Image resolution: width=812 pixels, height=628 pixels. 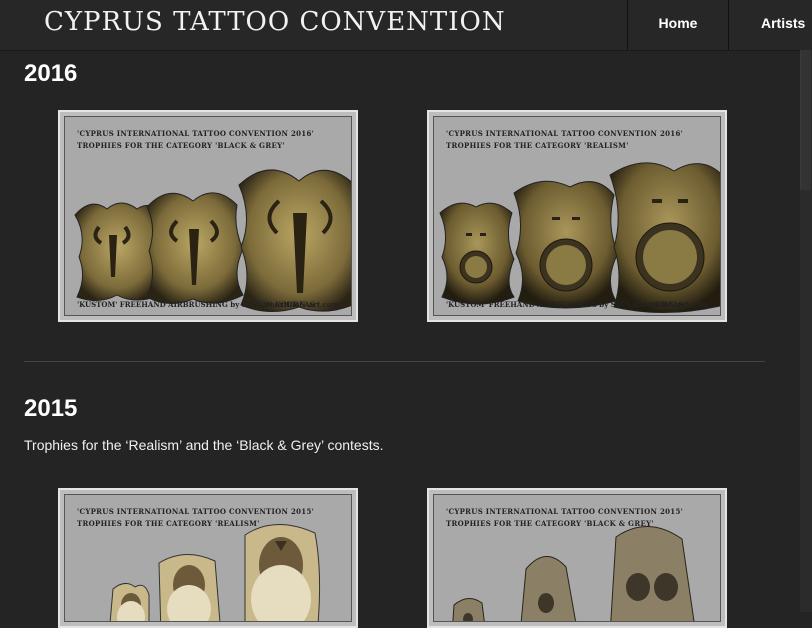 What do you see at coordinates (805, 120) in the screenshot?
I see `scrollbar-thumb` at bounding box center [805, 120].